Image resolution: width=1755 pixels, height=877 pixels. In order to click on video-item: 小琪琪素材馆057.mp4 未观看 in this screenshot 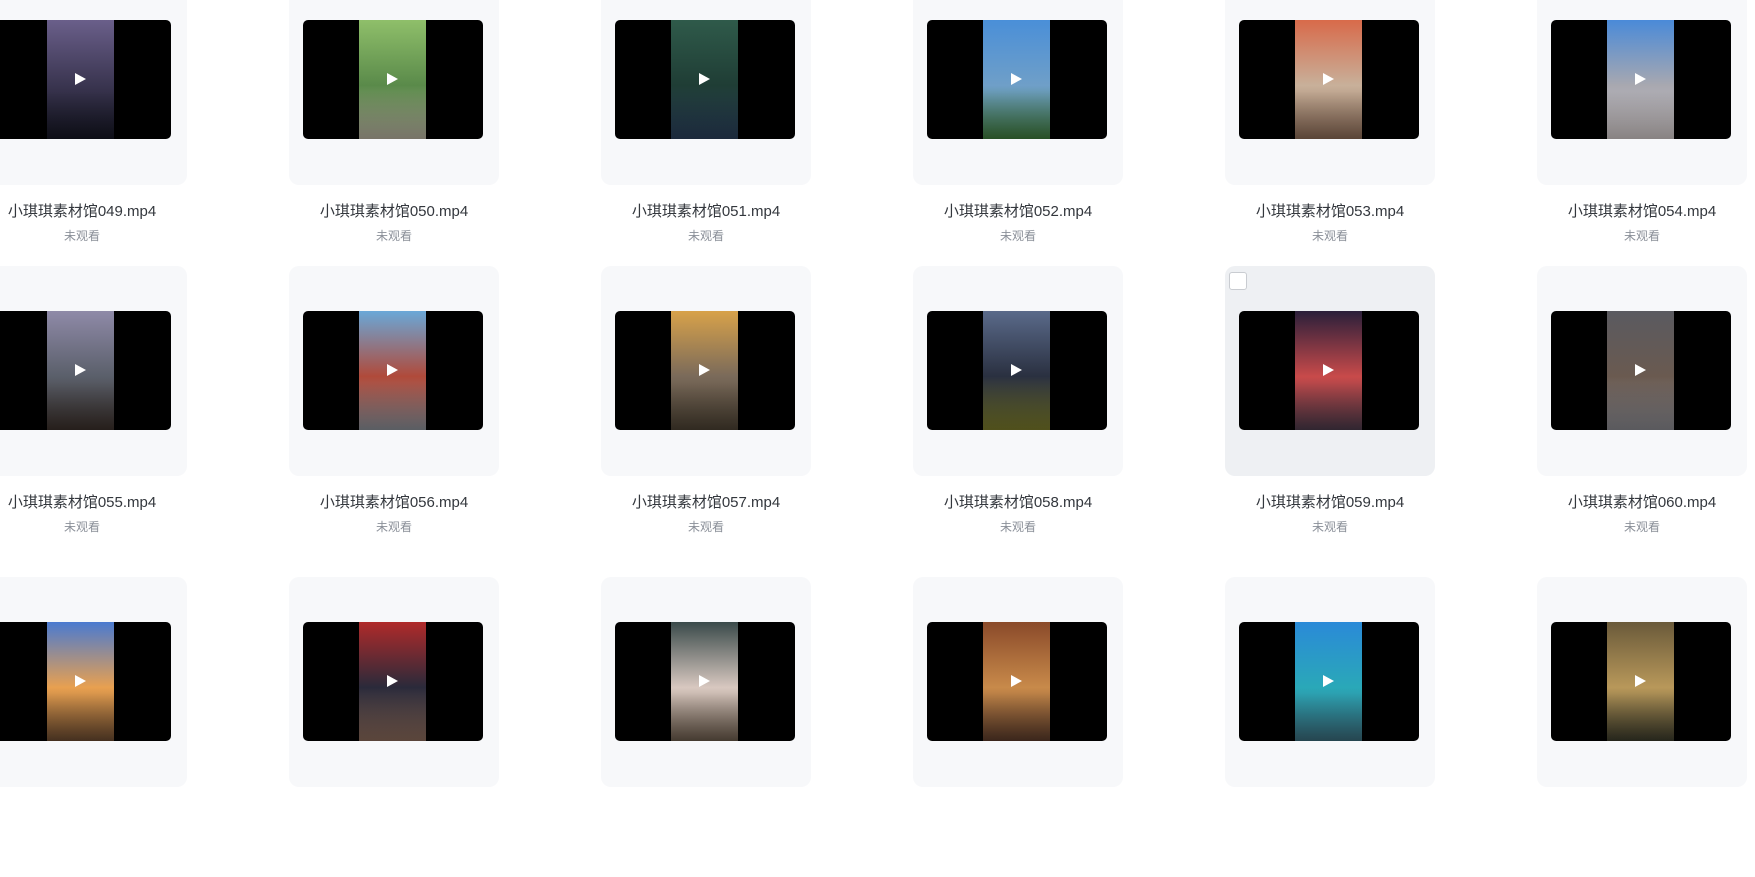, I will do `click(707, 416)`.